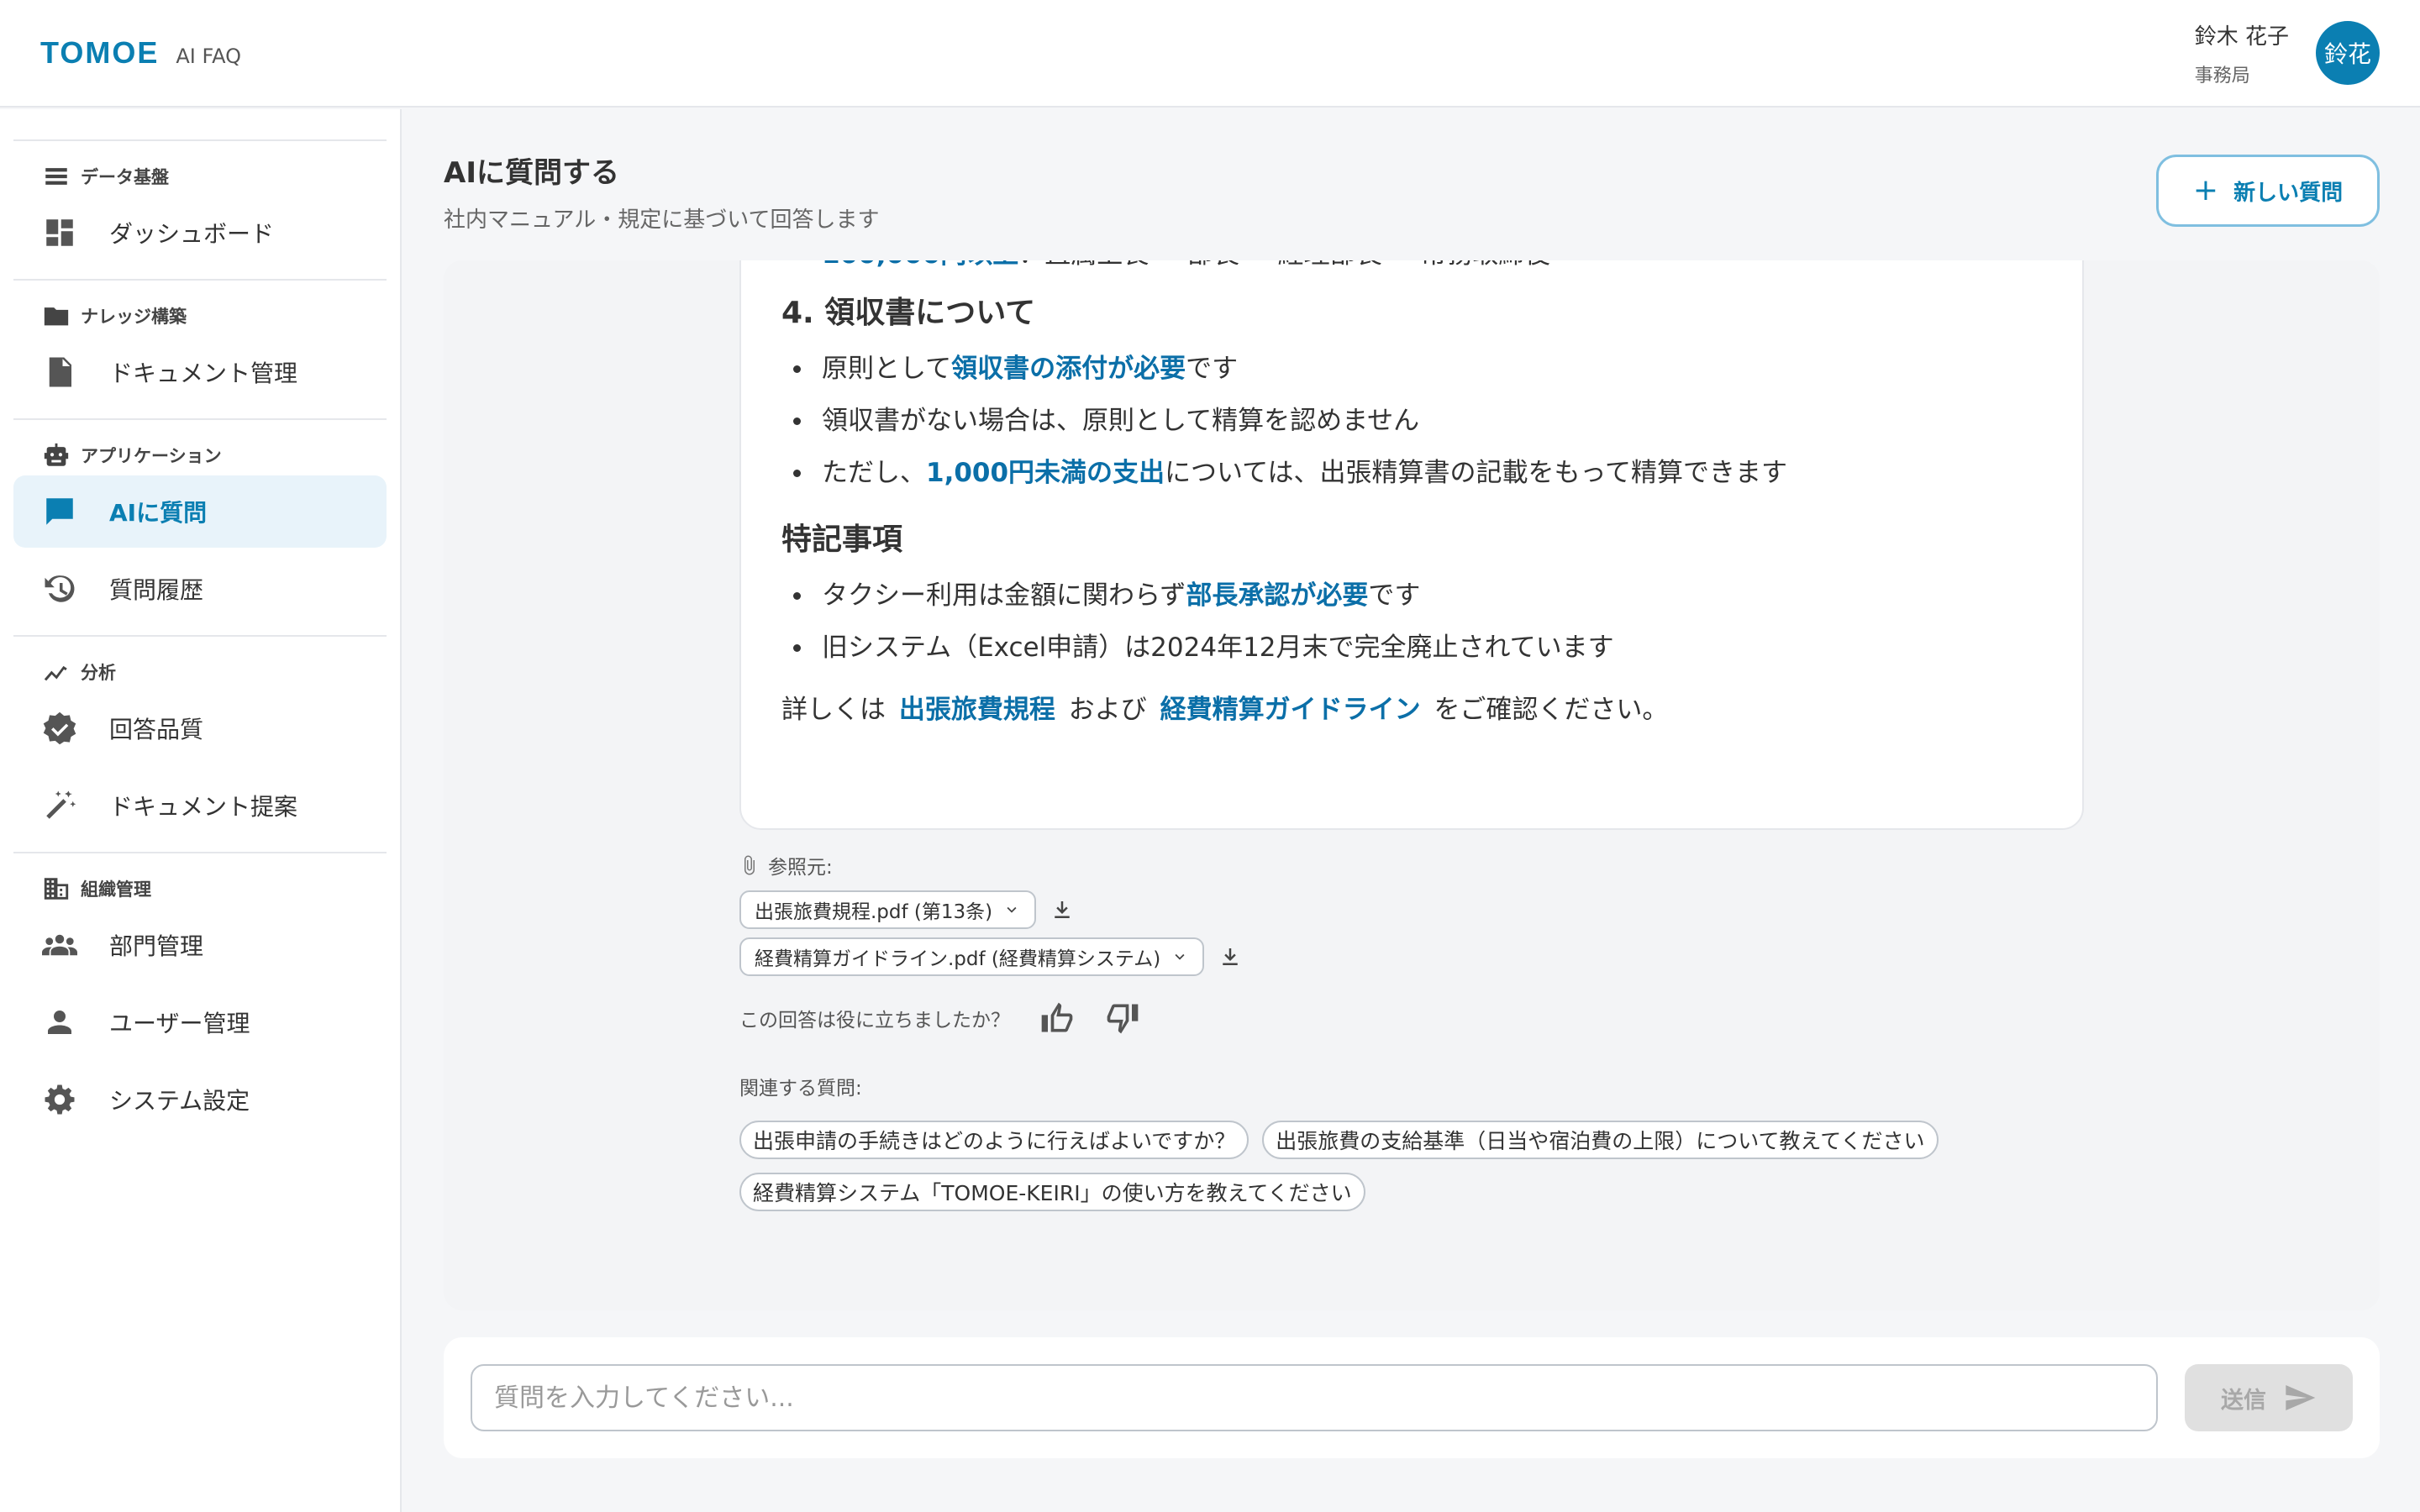 This screenshot has width=2420, height=1512. What do you see at coordinates (56, 176) in the screenshot?
I see `storage-icon` at bounding box center [56, 176].